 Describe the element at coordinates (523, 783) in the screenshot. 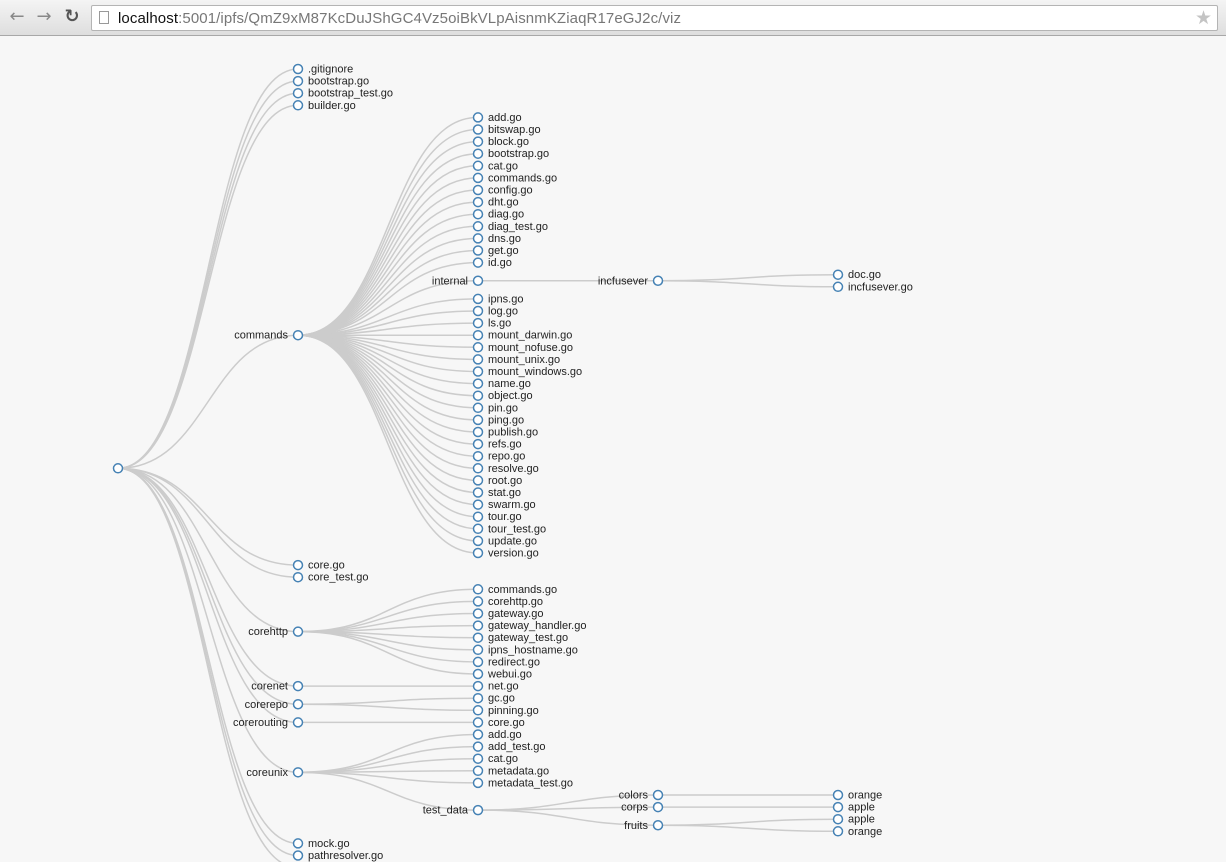

I see `tree-node-file: metadata_test.go` at that location.